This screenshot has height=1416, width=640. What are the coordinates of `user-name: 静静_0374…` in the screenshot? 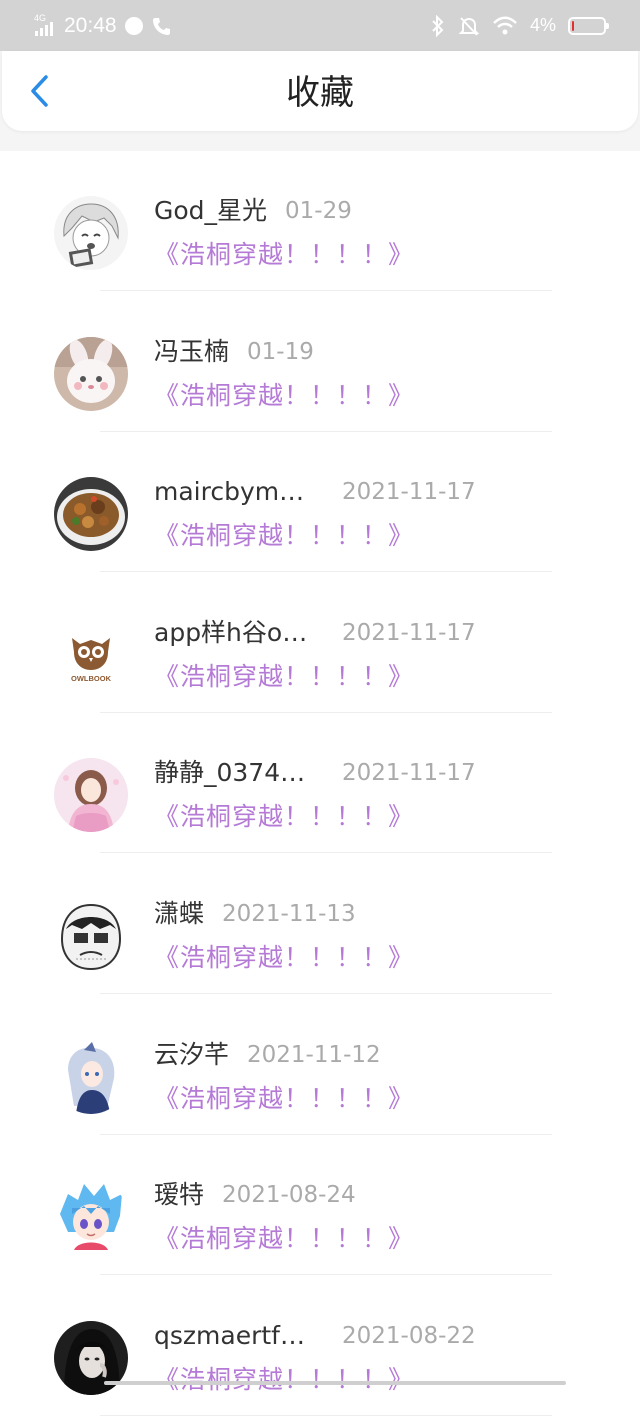 It's located at (229, 773).